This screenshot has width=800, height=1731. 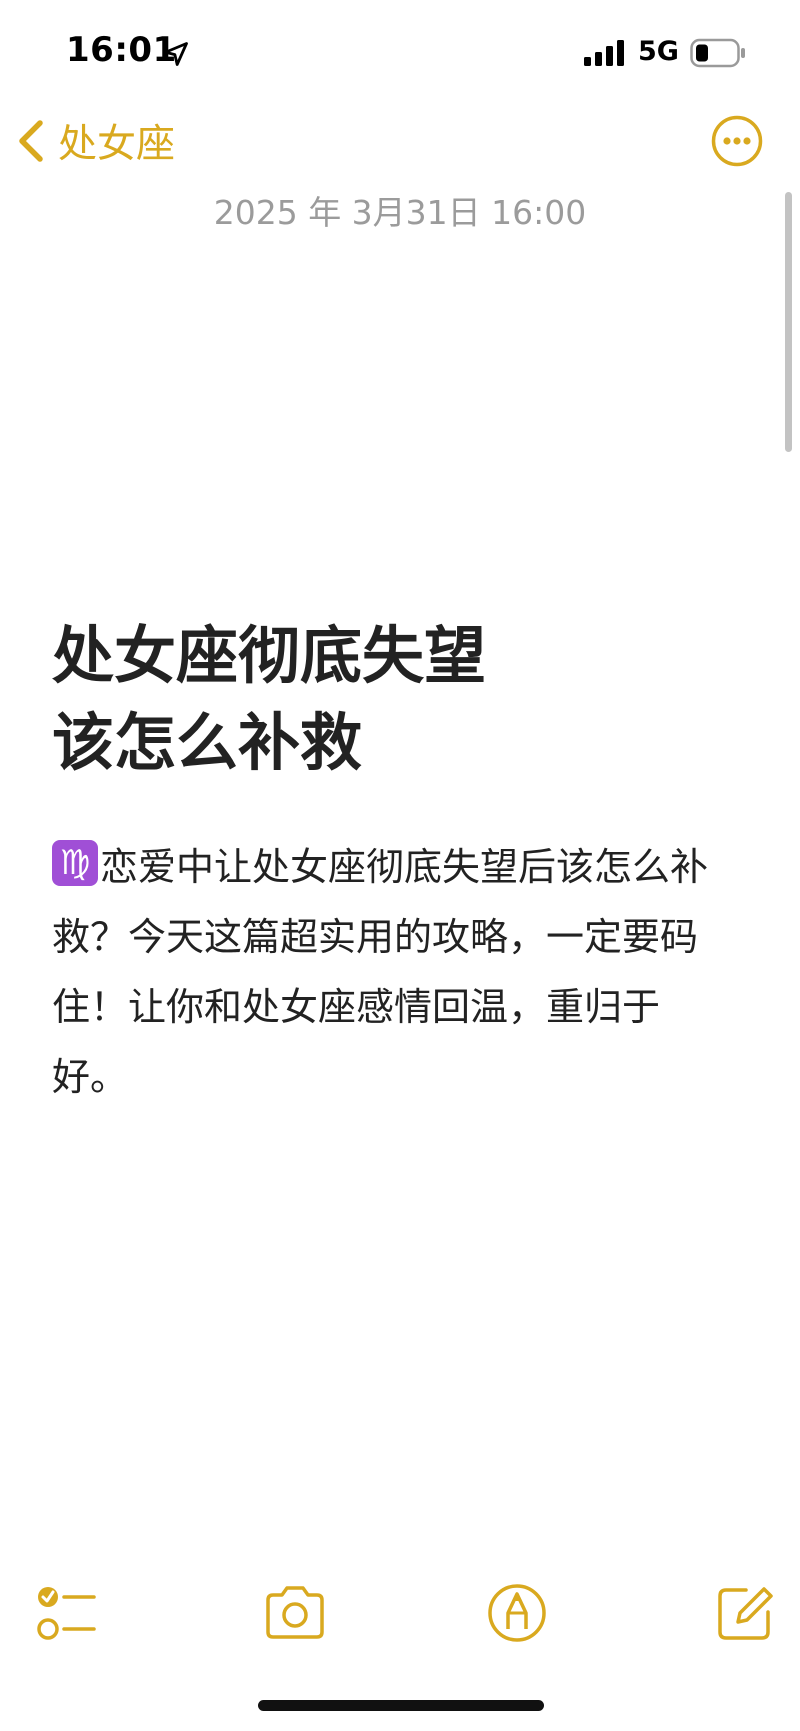 I want to click on note-date: 2025 年 3月31日 16:00, so click(x=400, y=212).